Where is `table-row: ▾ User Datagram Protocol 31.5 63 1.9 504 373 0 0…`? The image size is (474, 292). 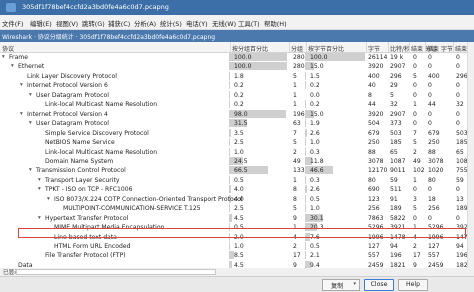 table-row: ▾ User Datagram Protocol 31.5 63 1.9 504 373 0 0… is located at coordinates (237, 123).